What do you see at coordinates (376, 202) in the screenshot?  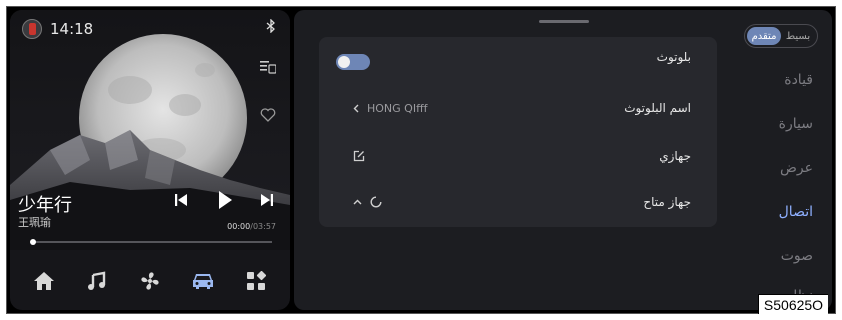 I see `refresh-spinner-icon` at bounding box center [376, 202].